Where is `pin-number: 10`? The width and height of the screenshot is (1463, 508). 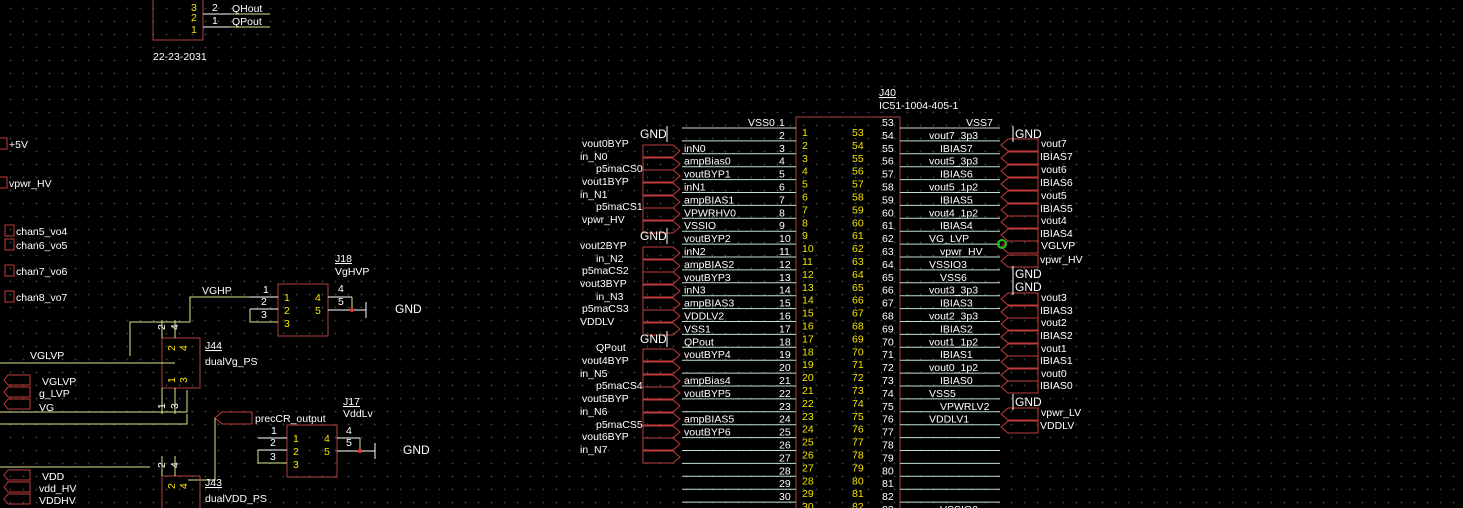 pin-number: 10 is located at coordinates (785, 239).